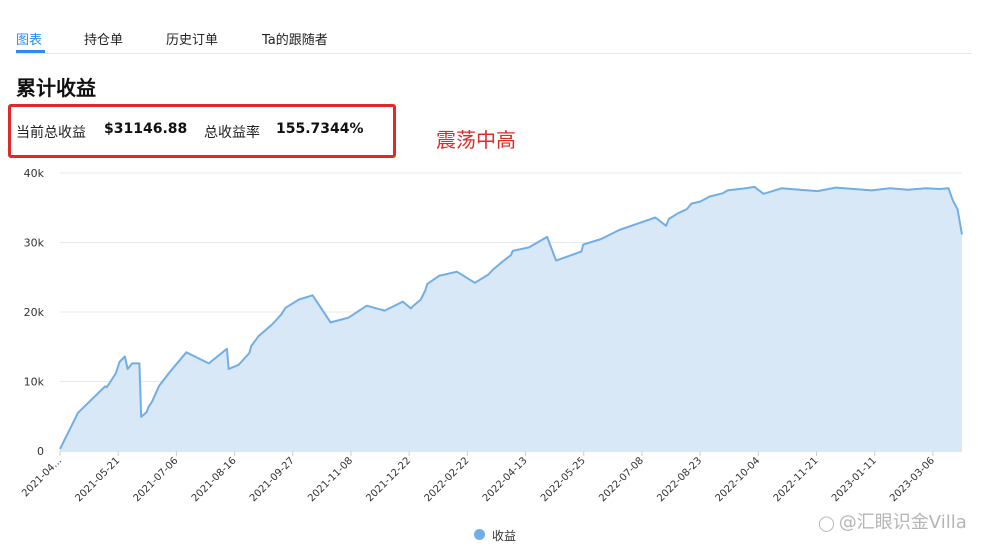 The width and height of the screenshot is (990, 554). Describe the element at coordinates (621, 479) in the screenshot. I see `x-tick-label: 2022-07-08` at that location.